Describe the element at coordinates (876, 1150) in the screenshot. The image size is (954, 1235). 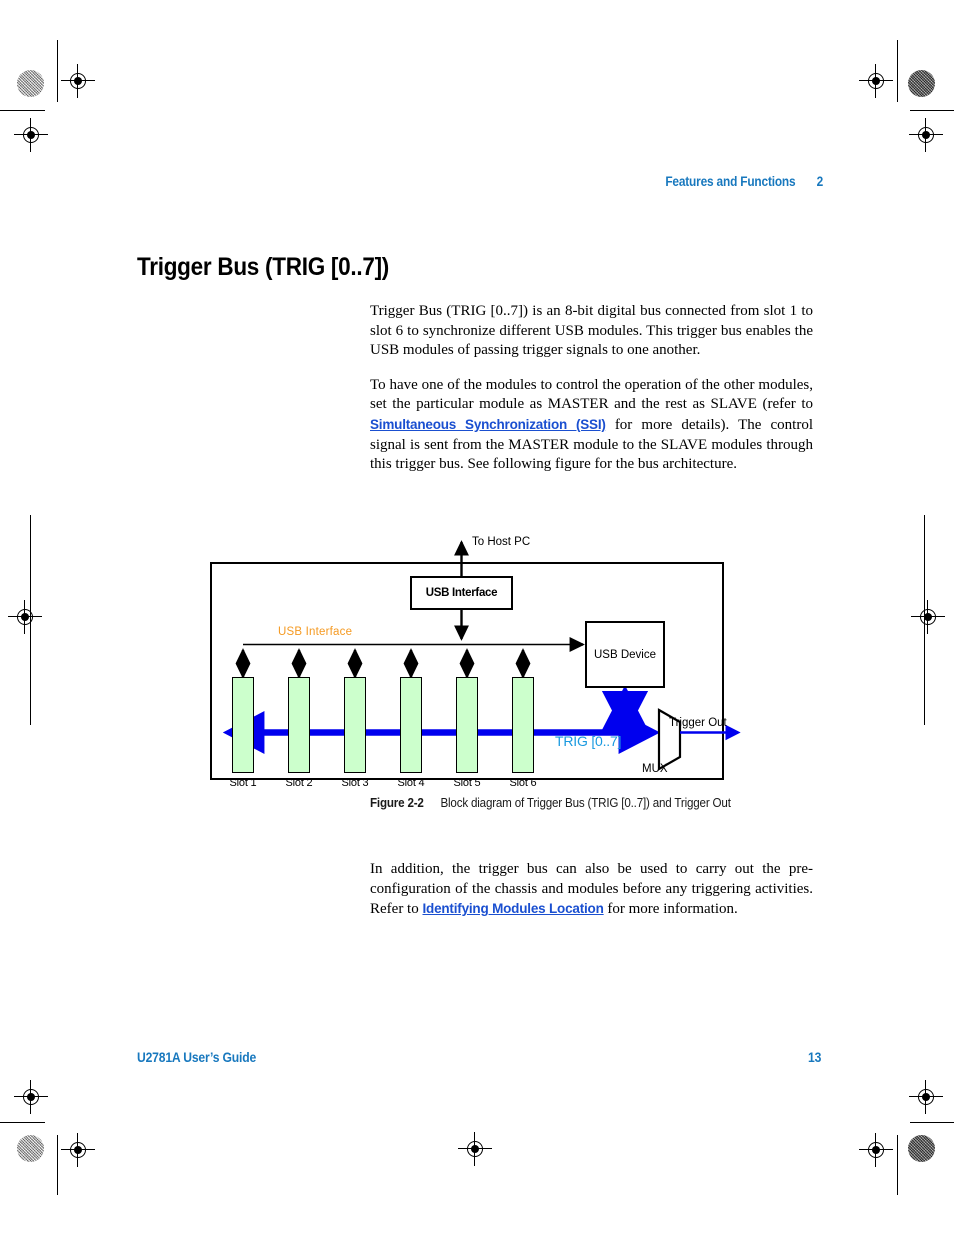
I see `registration-target-bottom-right-inner` at that location.